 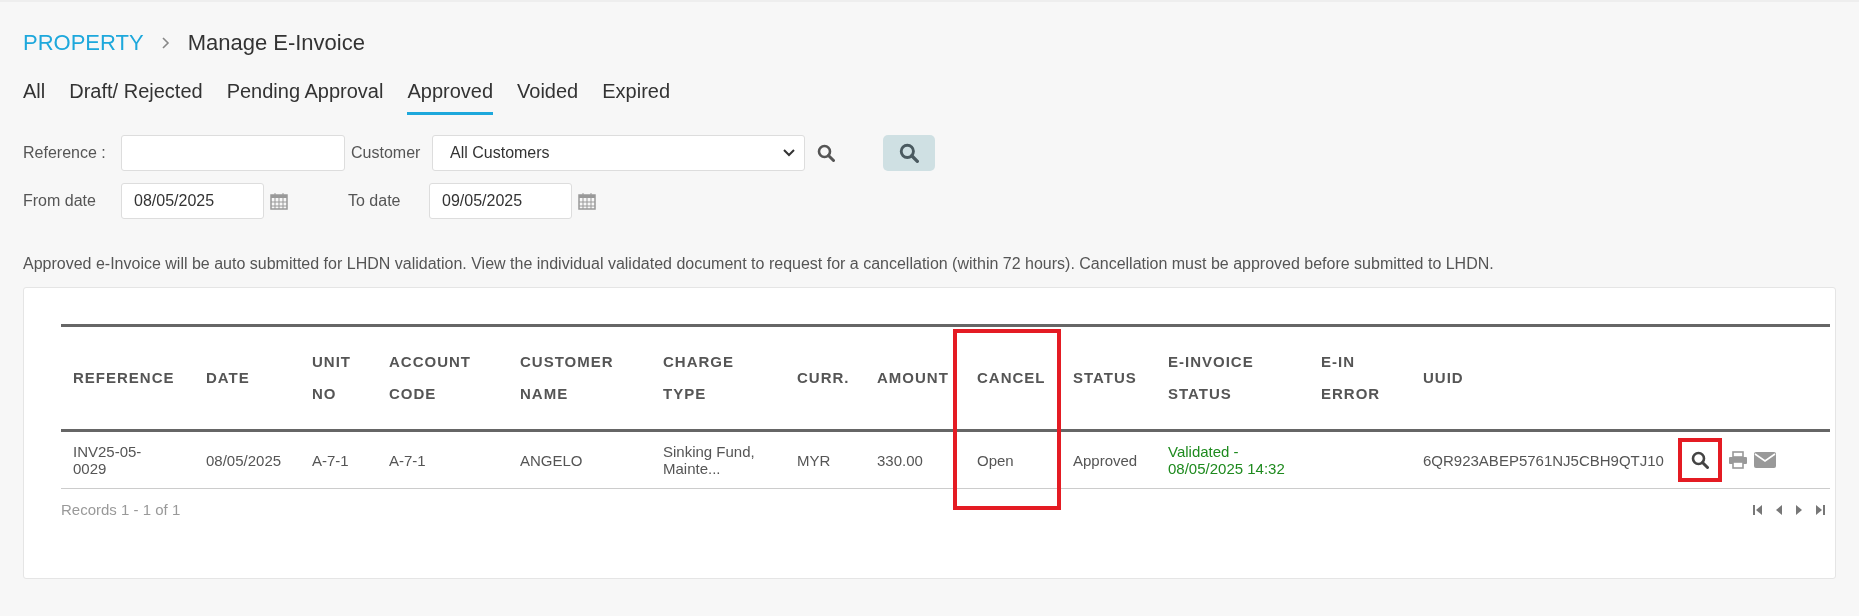 I want to click on column-header: CANCEL, so click(x=1011, y=378).